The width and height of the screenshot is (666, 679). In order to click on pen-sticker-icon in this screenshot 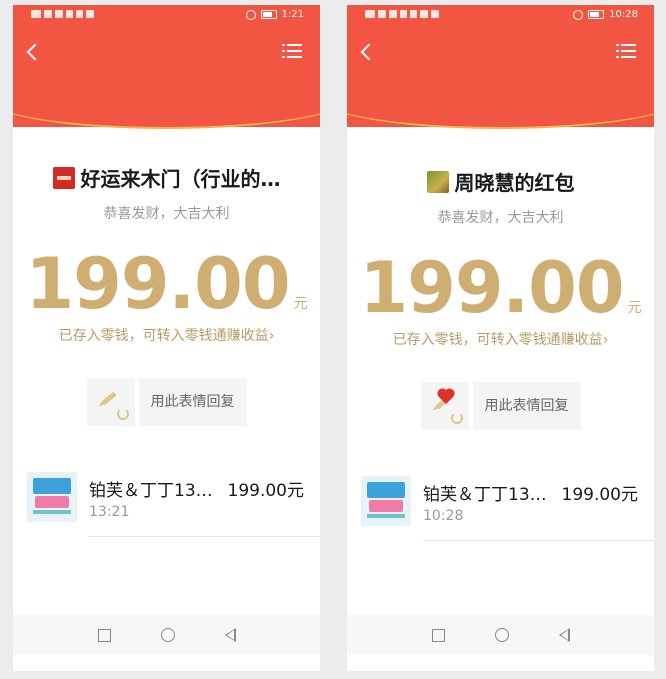, I will do `click(108, 398)`.